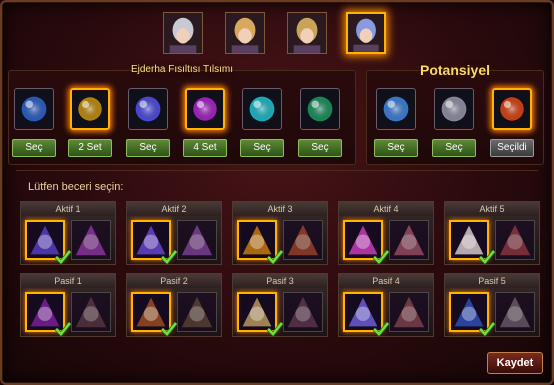 This screenshot has width=554, height=385. Describe the element at coordinates (320, 109) in the screenshot. I see `green-orb-icon` at that location.